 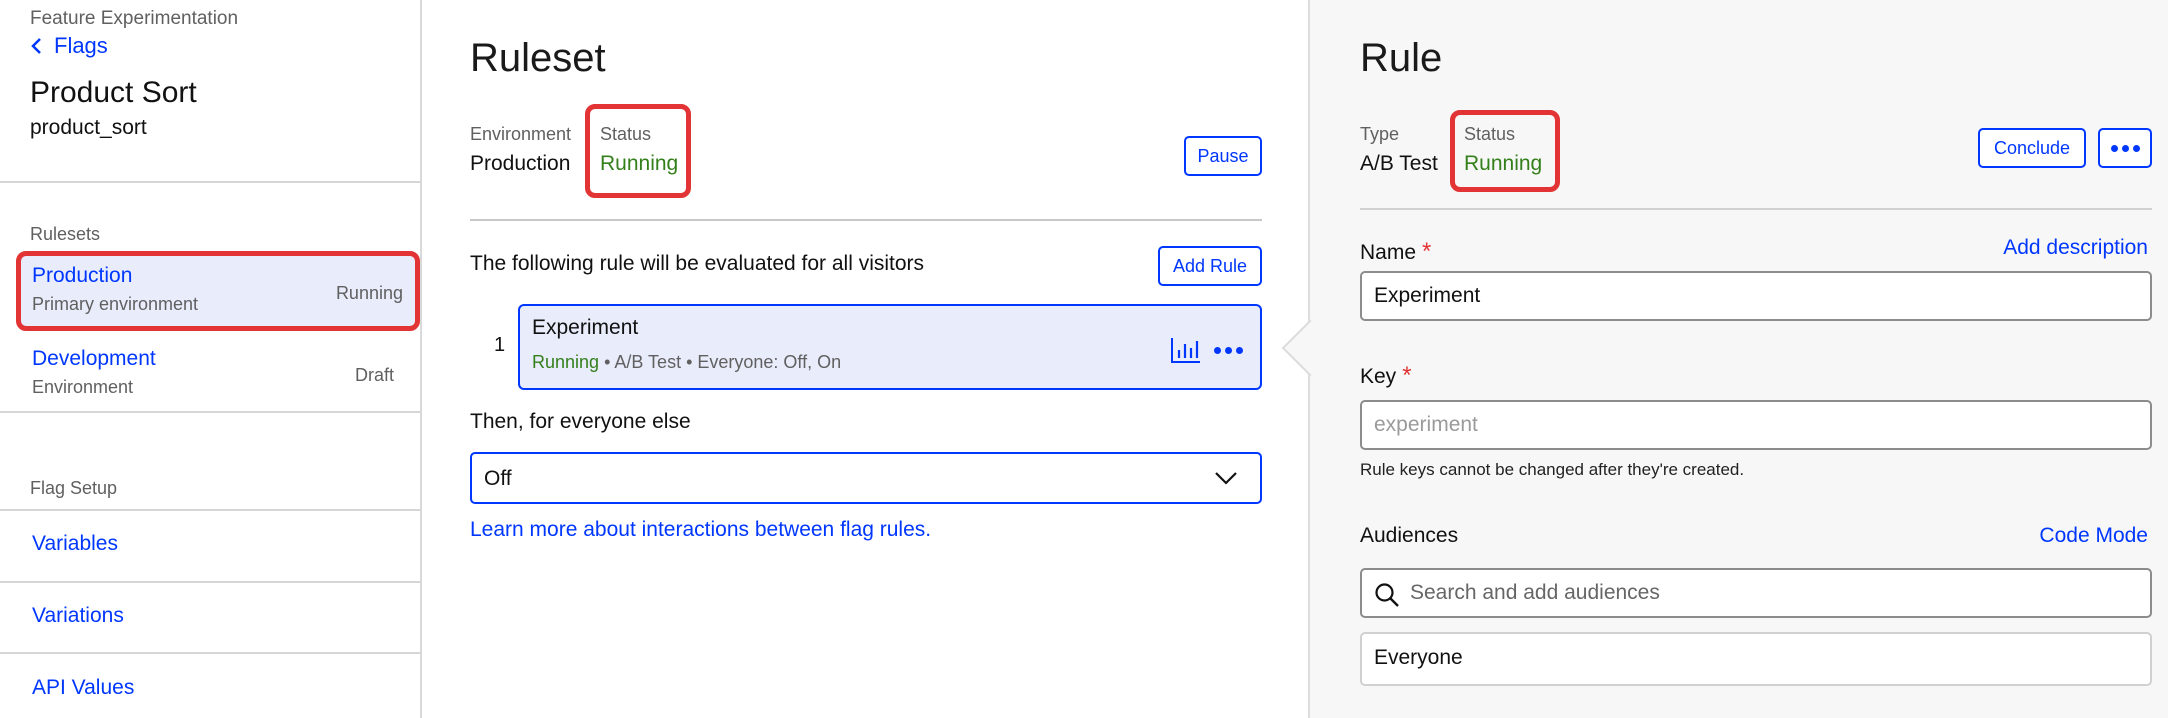 What do you see at coordinates (1387, 595) in the screenshot?
I see `search-icon` at bounding box center [1387, 595].